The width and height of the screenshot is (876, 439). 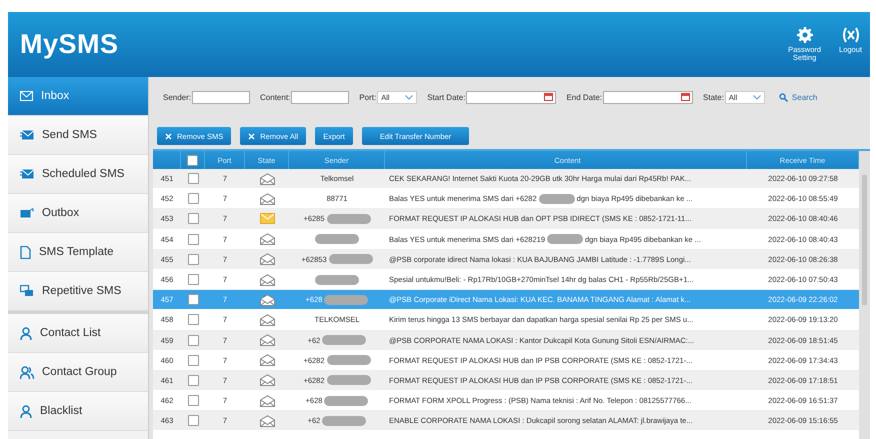 What do you see at coordinates (804, 35) in the screenshot?
I see `settings-icon` at bounding box center [804, 35].